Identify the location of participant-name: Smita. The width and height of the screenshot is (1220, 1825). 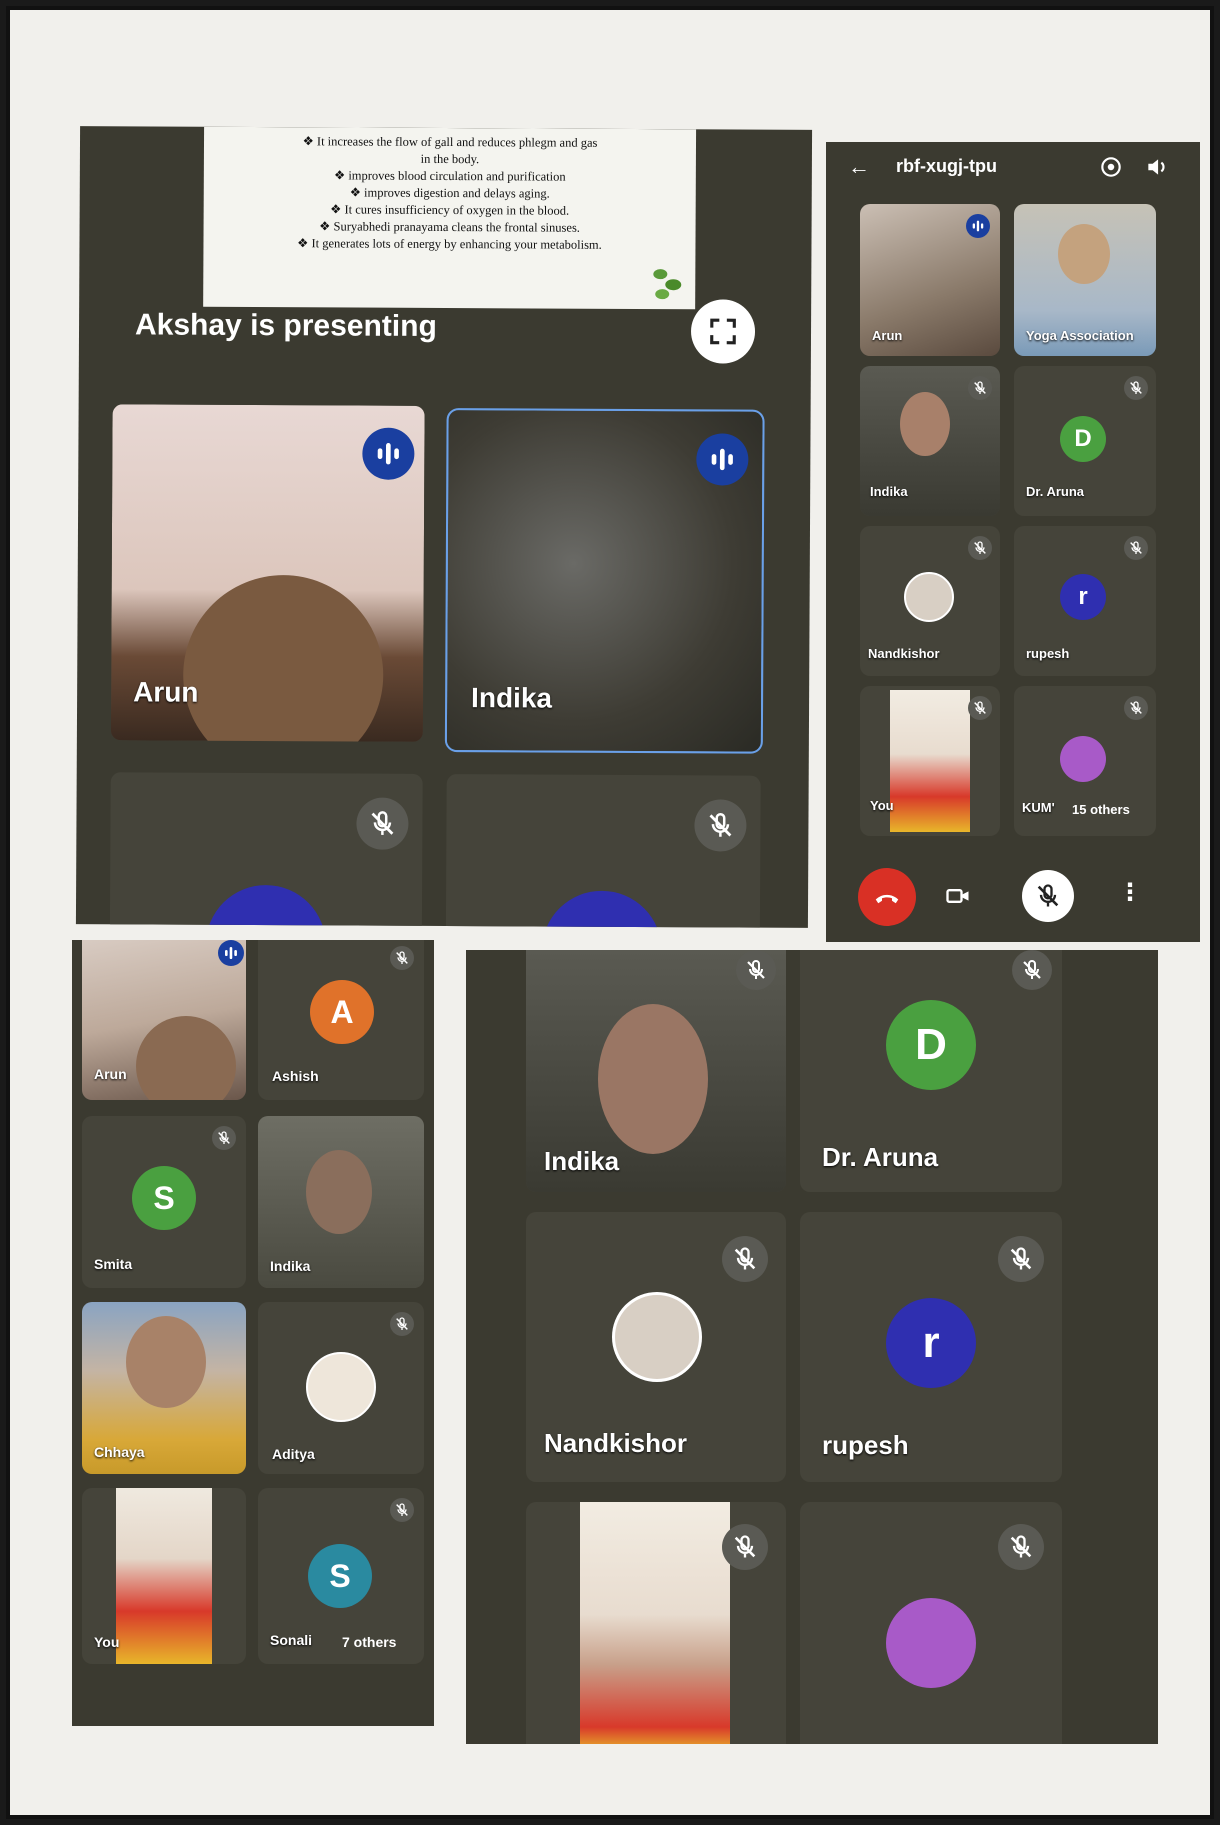
(113, 1264).